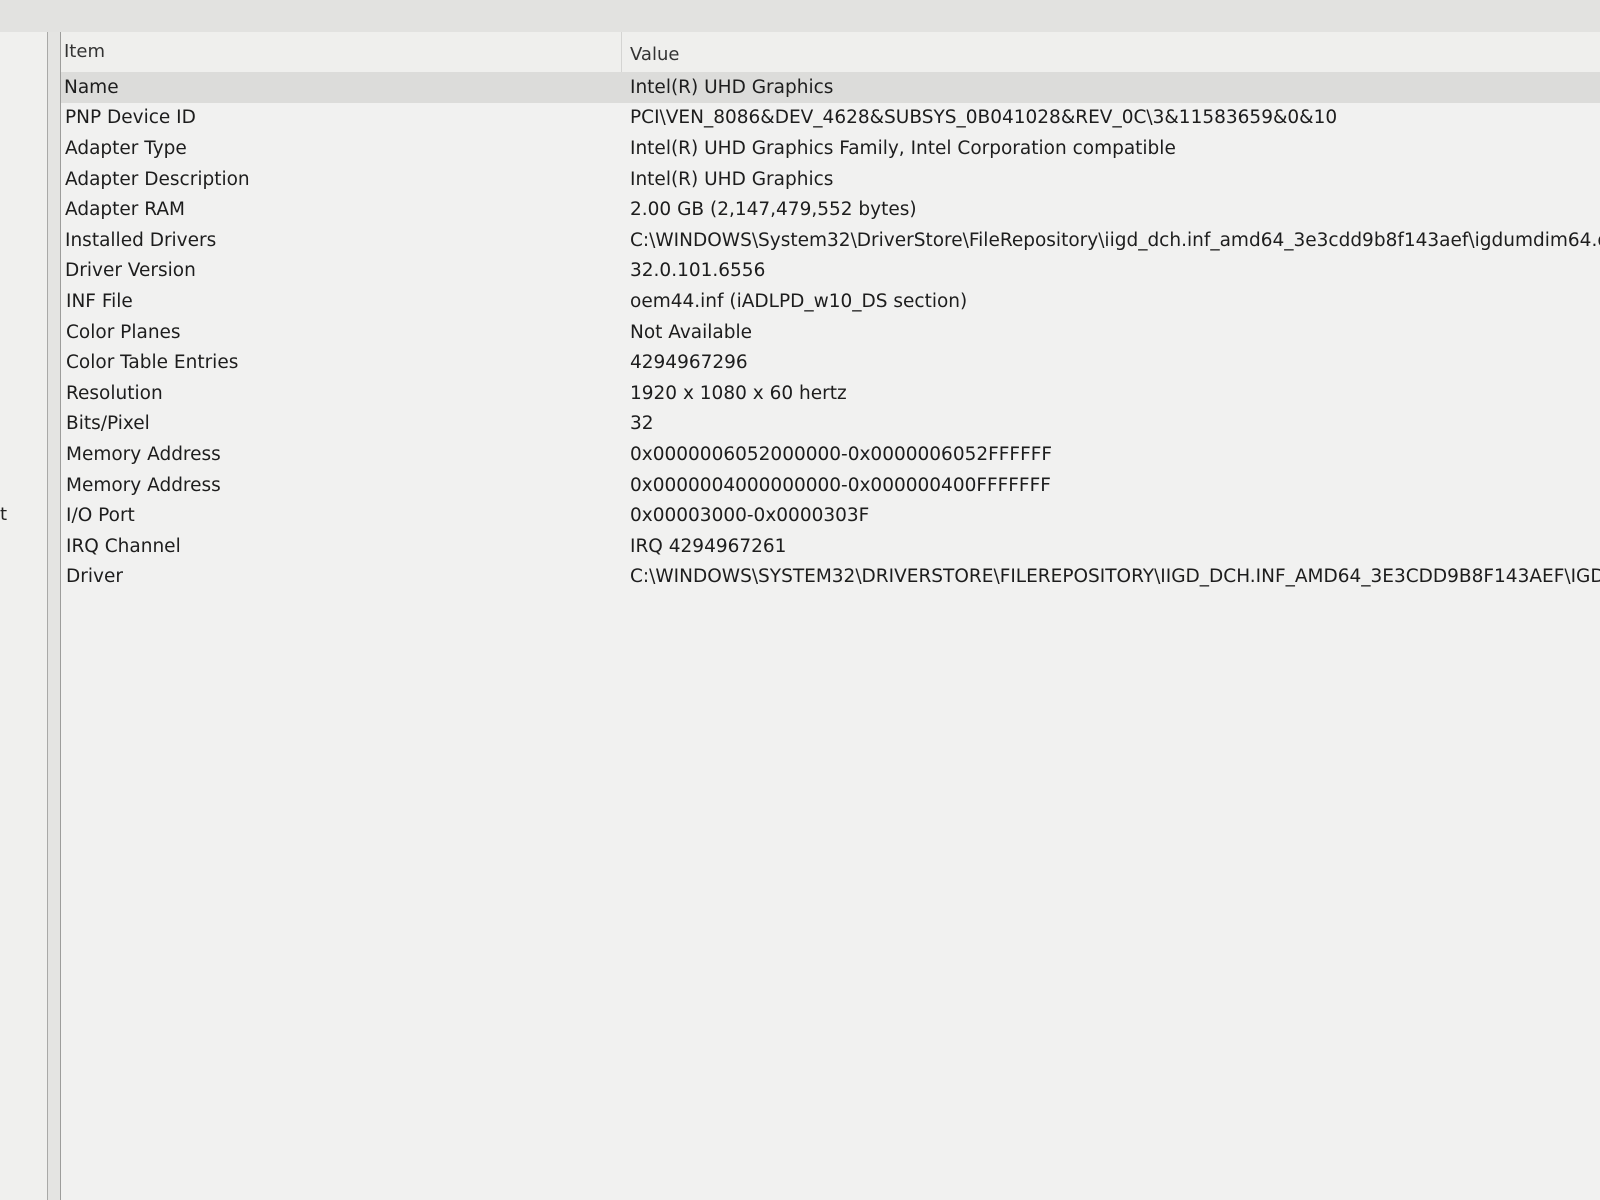 This screenshot has width=1600, height=1200. I want to click on item-cell: Driver, so click(94, 577).